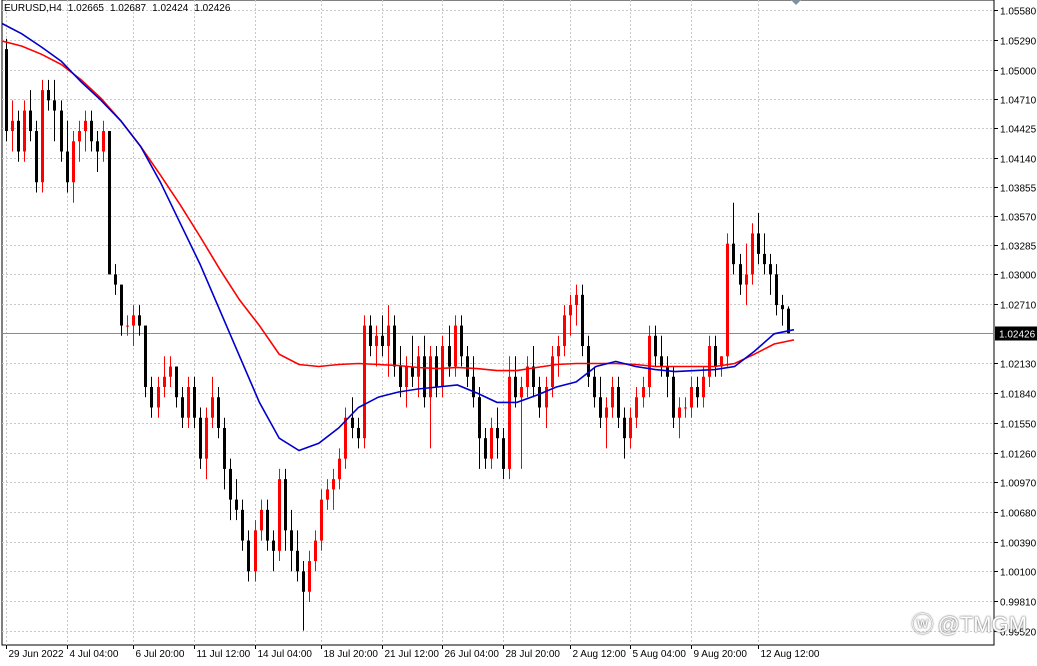 This screenshot has height=666, width=1037. What do you see at coordinates (36, 654) in the screenshot?
I see `x-tick-label: 29 Jun 2022` at bounding box center [36, 654].